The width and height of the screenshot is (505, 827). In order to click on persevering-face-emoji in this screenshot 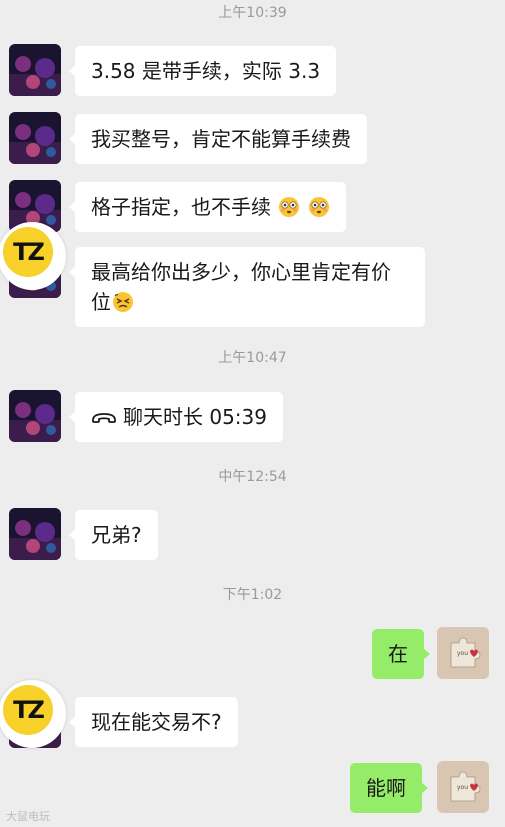, I will do `click(123, 302)`.